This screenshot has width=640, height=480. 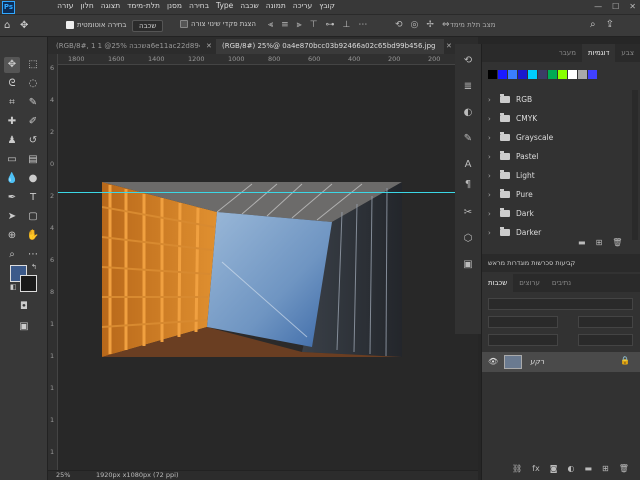 What do you see at coordinates (468, 265) in the screenshot?
I see `libraries-panel-icon: ▣` at bounding box center [468, 265].